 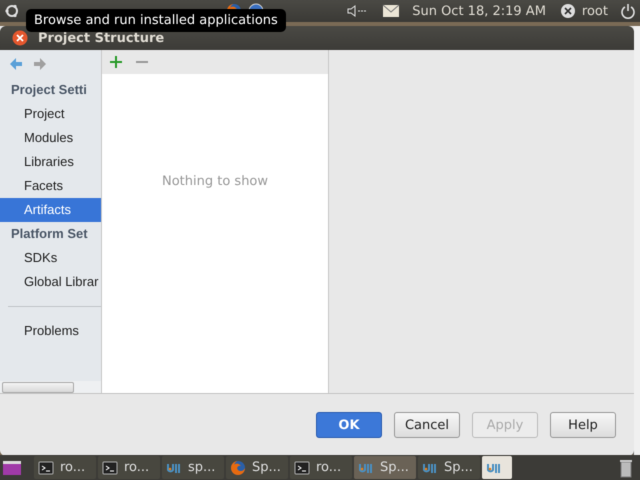 I want to click on browser-icon, so click(x=238, y=468).